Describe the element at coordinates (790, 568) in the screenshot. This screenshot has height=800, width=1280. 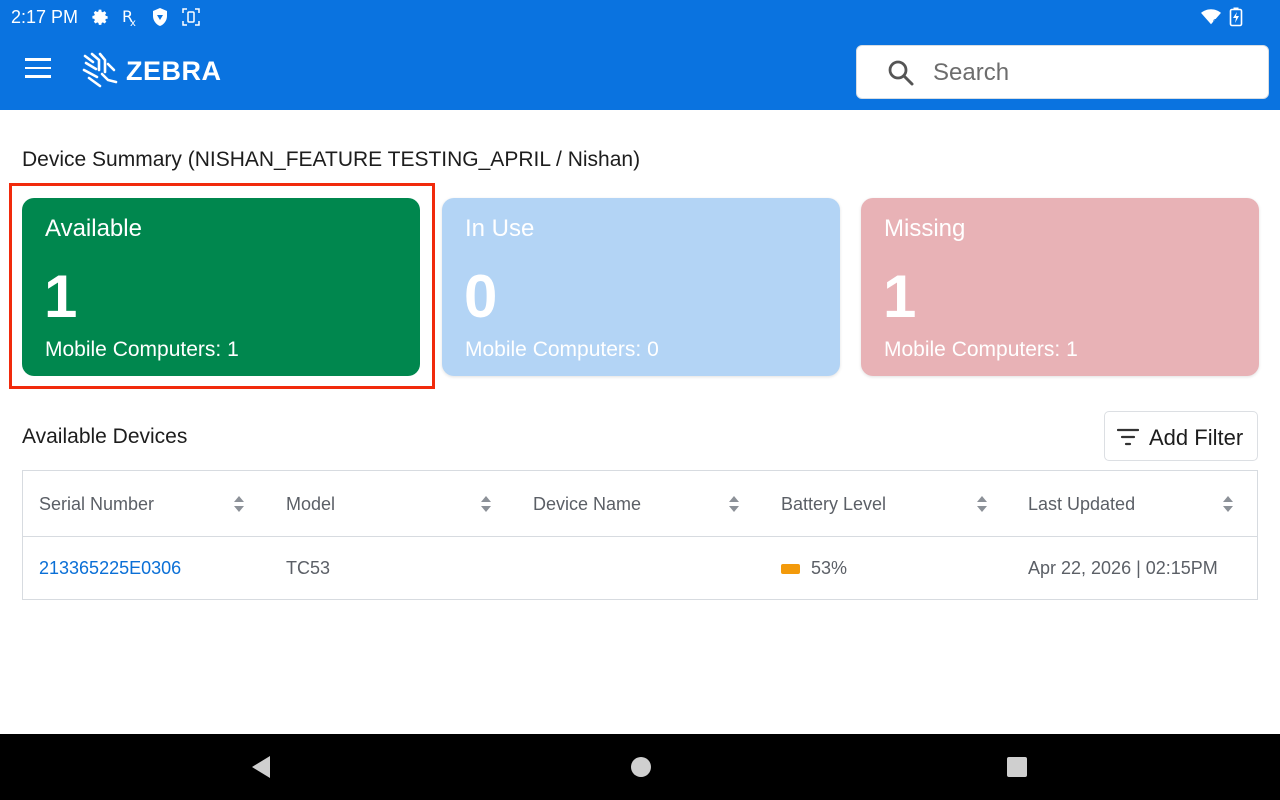
I see `battery-indicator` at that location.